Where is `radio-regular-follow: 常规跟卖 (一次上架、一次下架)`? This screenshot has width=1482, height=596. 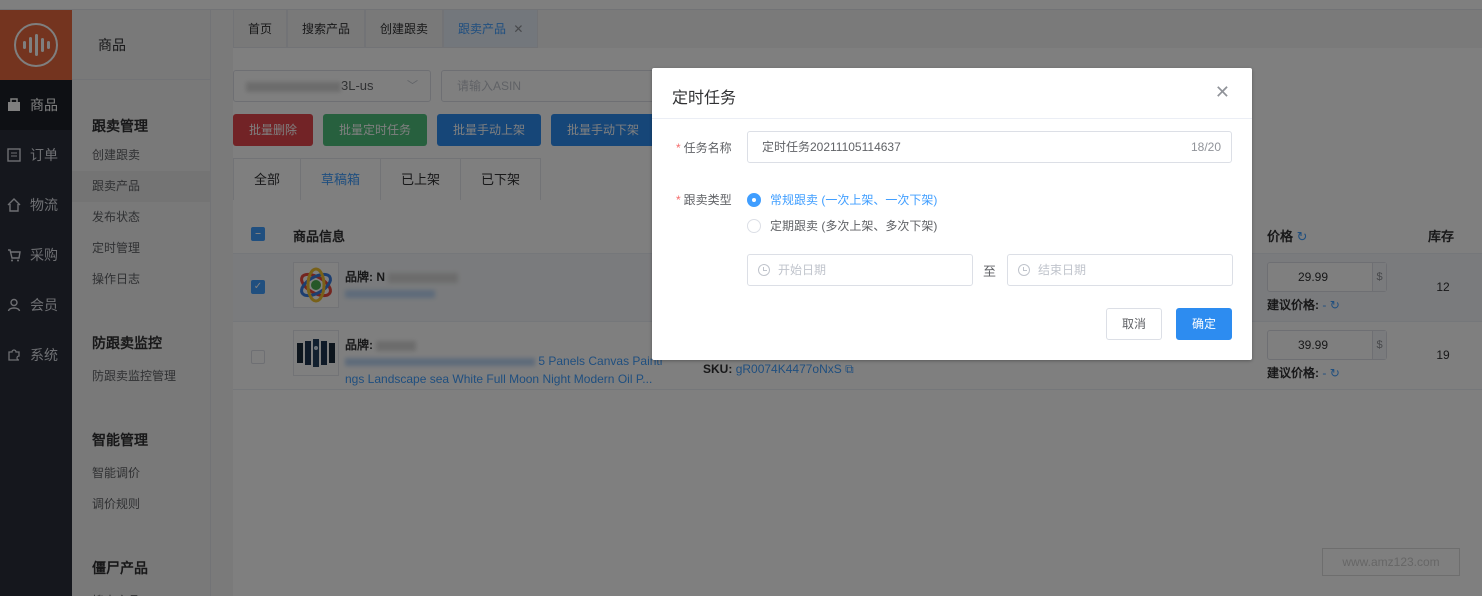
radio-regular-follow: 常规跟卖 (一次上架、一次下架) is located at coordinates (842, 199).